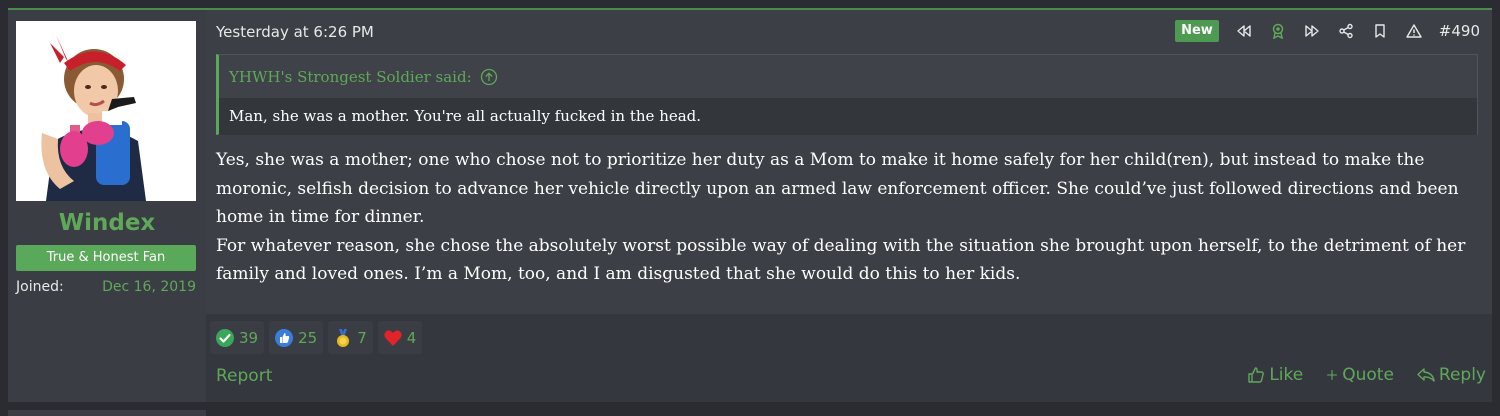 The image size is (1500, 416). Describe the element at coordinates (244, 376) in the screenshot. I see `report-link: Report` at that location.